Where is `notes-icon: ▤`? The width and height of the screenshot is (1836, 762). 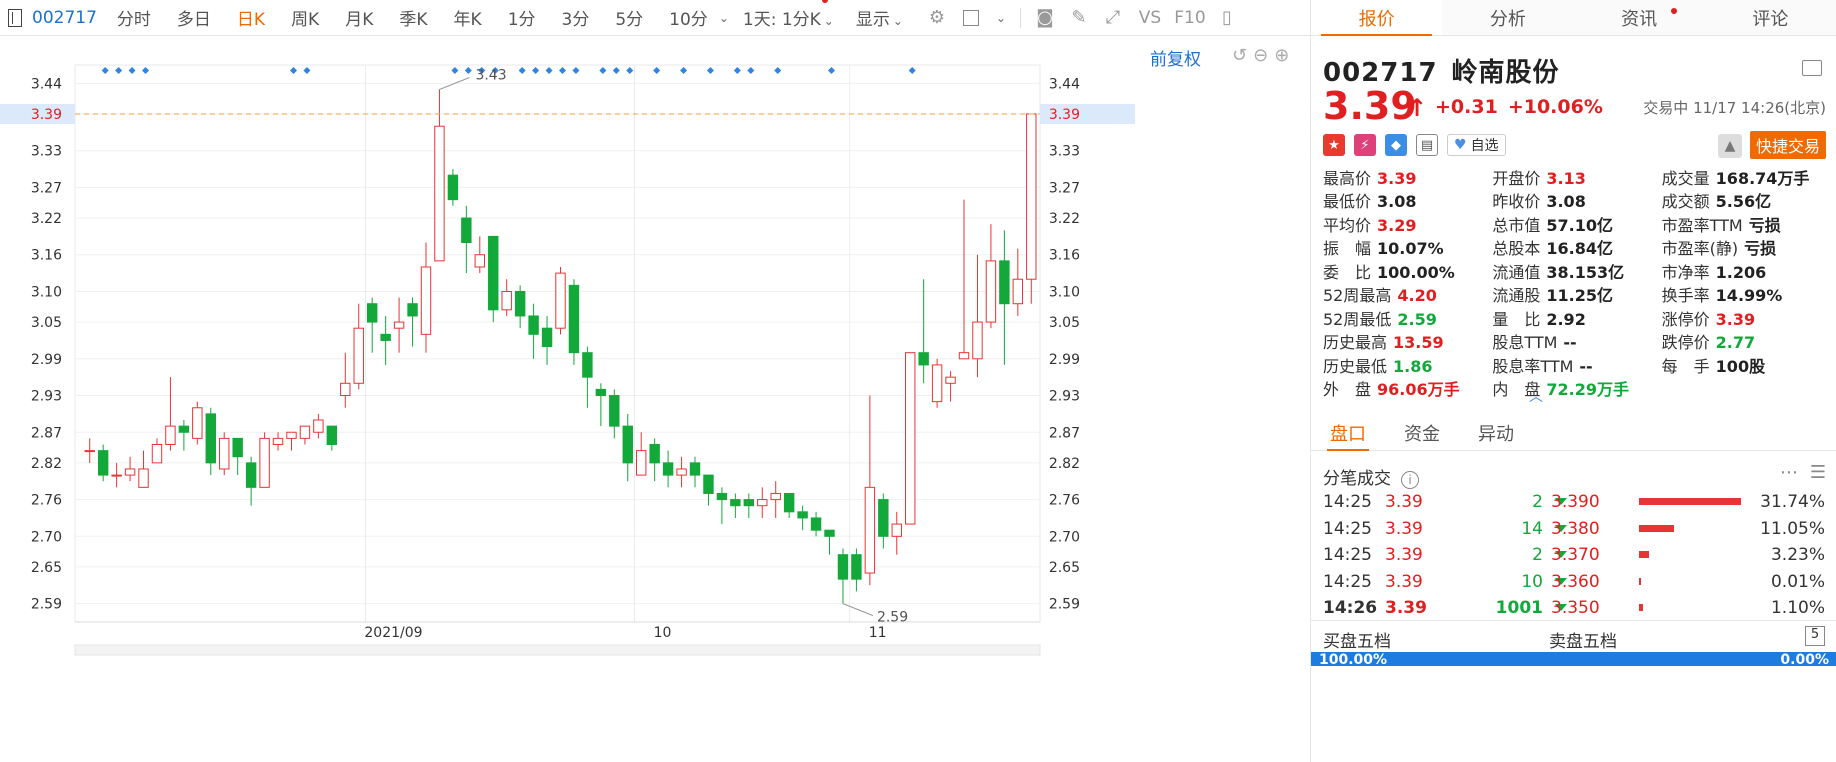 notes-icon: ▤ is located at coordinates (1427, 145).